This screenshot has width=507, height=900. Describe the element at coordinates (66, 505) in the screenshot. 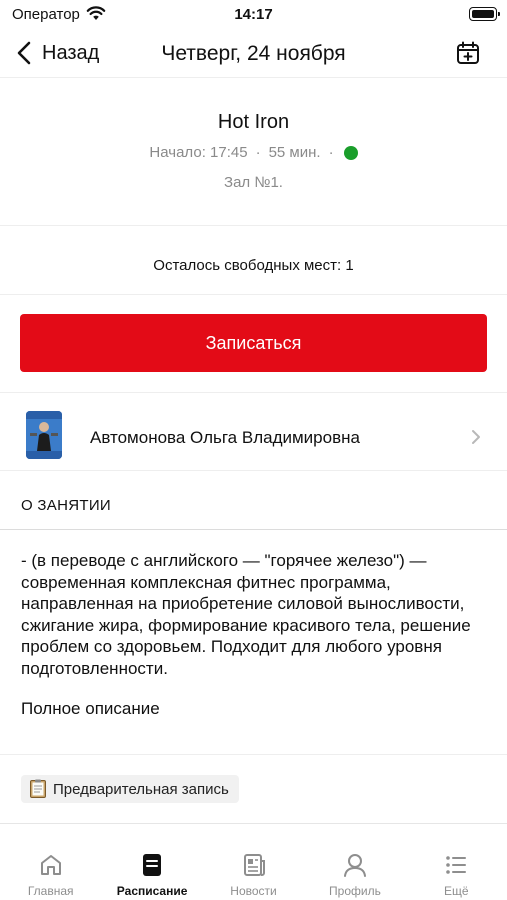

I see `section-title: О ЗАНЯТИИ` at that location.